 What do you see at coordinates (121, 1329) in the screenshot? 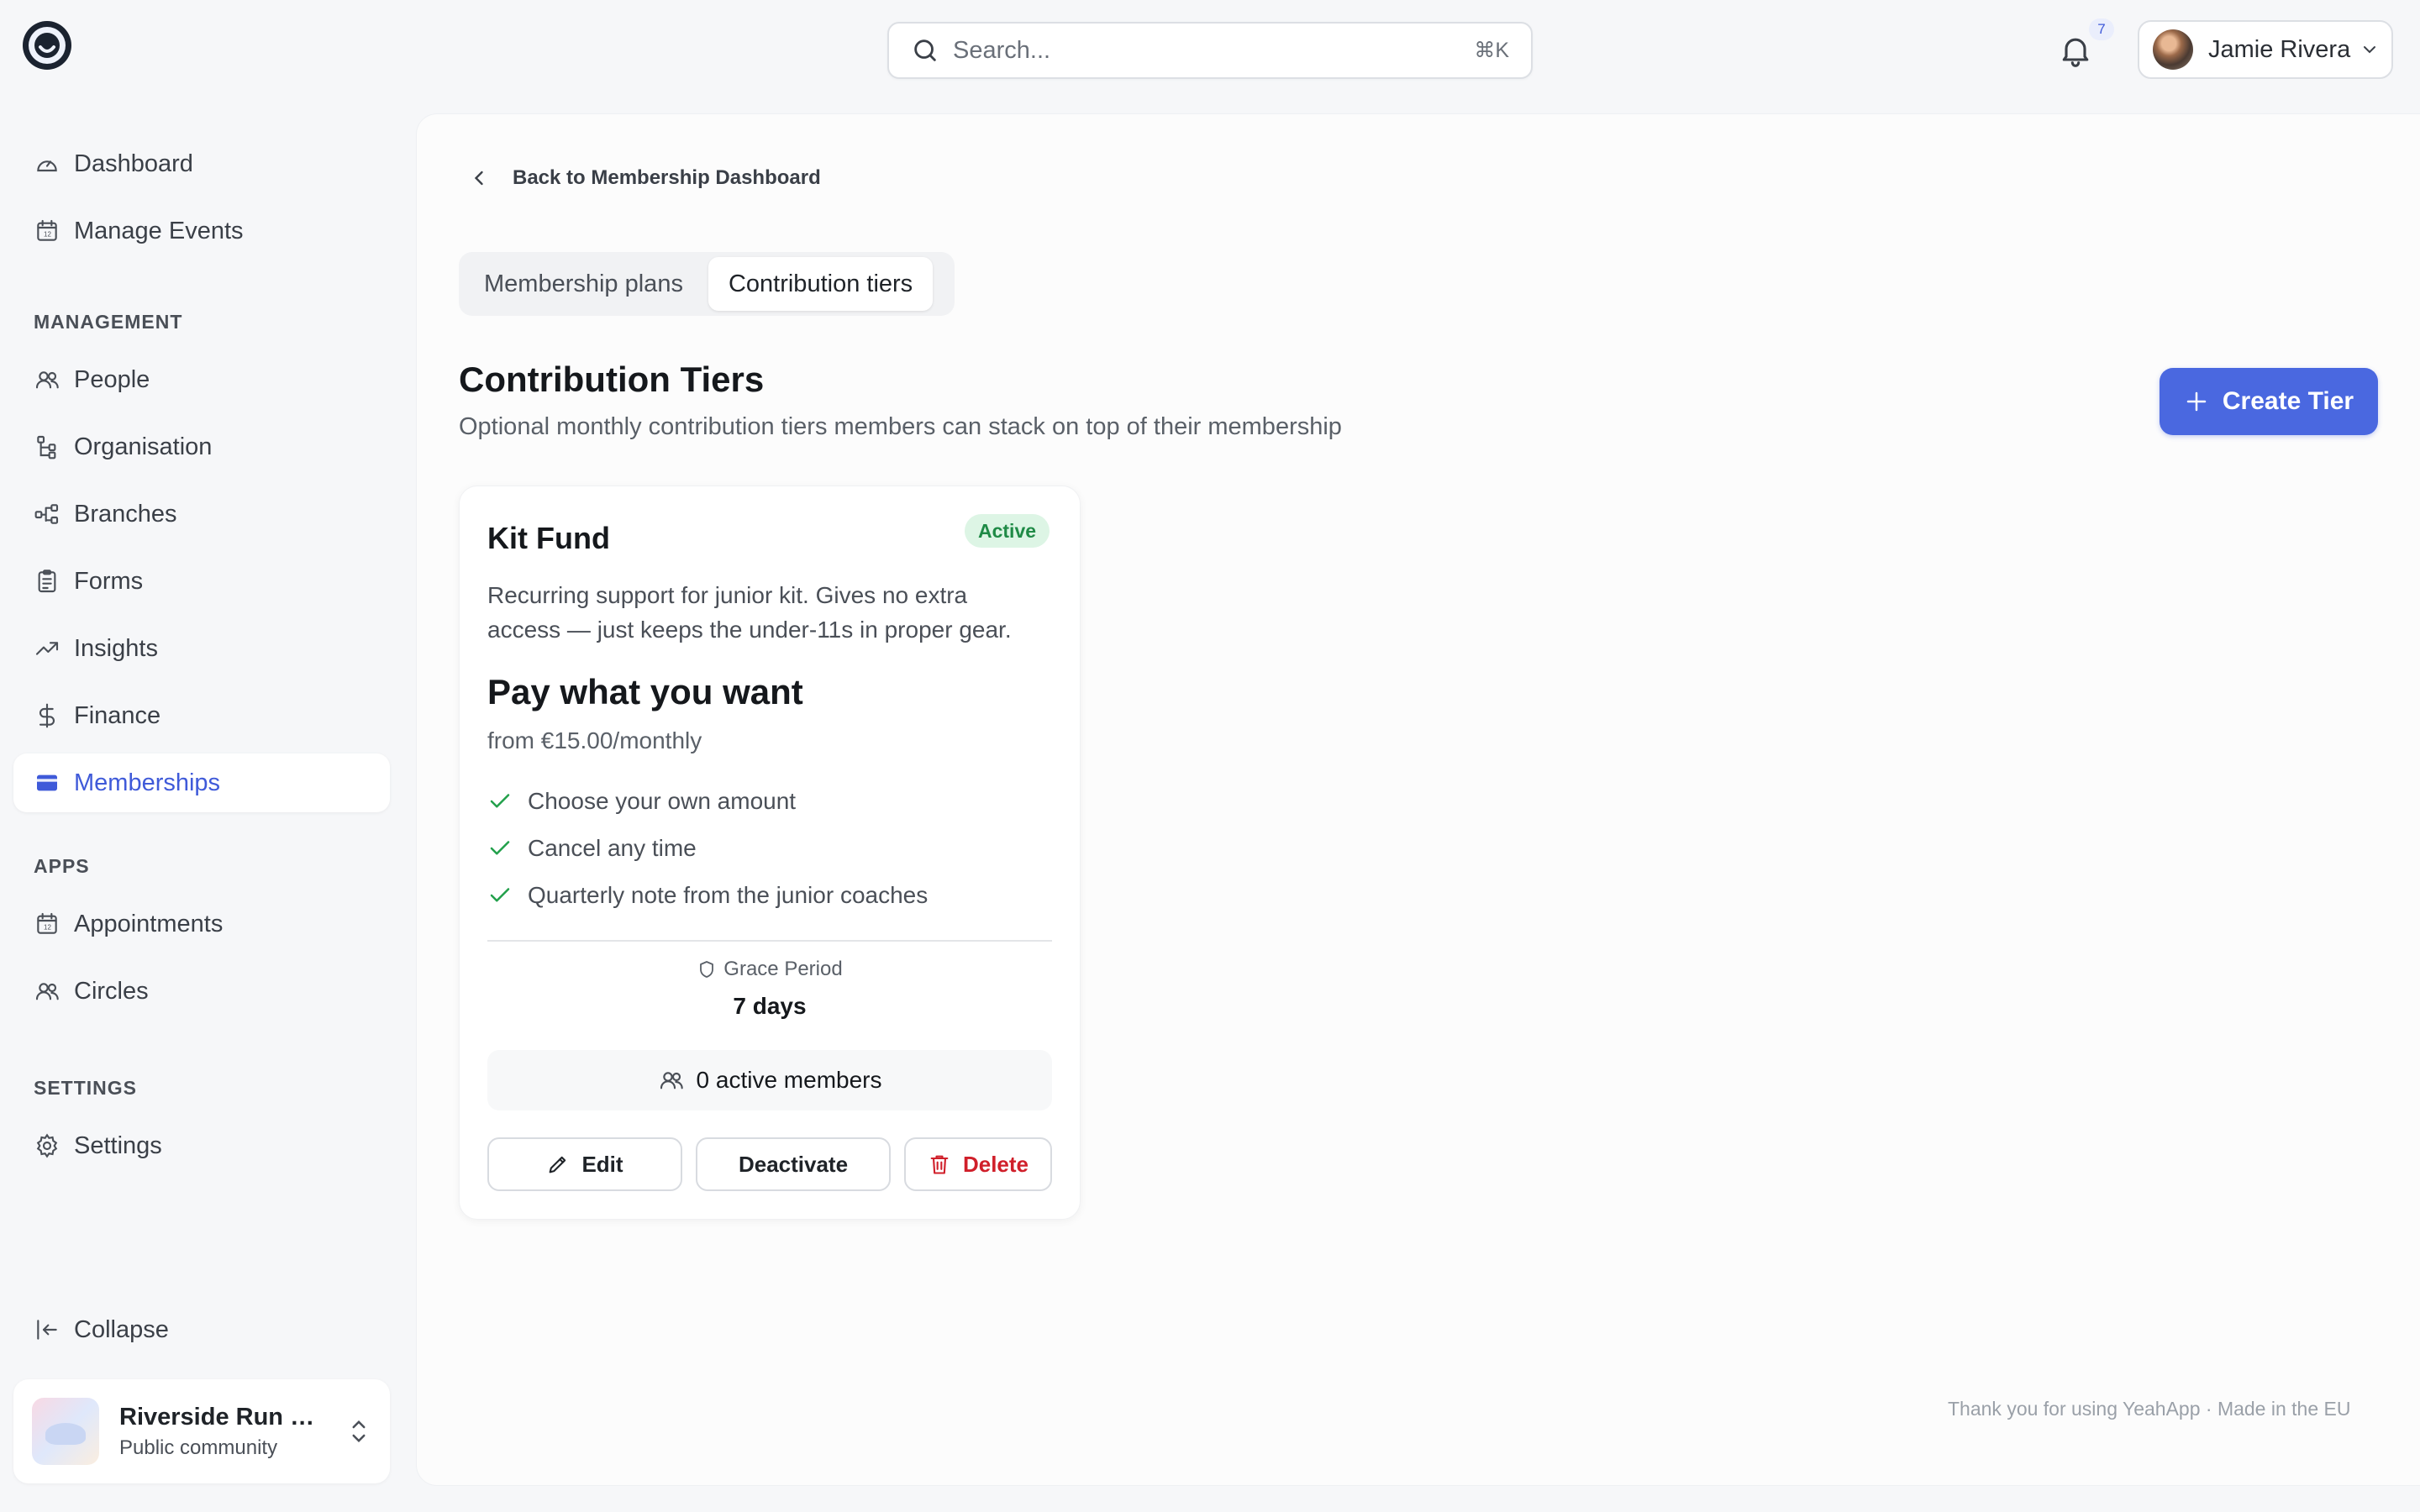
I see `collapse-label: Collapse` at bounding box center [121, 1329].